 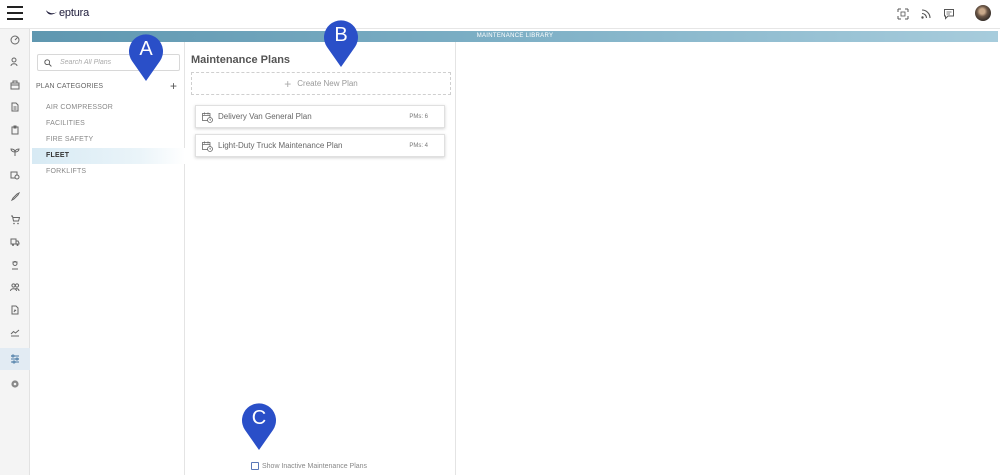 What do you see at coordinates (255, 466) in the screenshot?
I see `show-inactive-checkbox` at bounding box center [255, 466].